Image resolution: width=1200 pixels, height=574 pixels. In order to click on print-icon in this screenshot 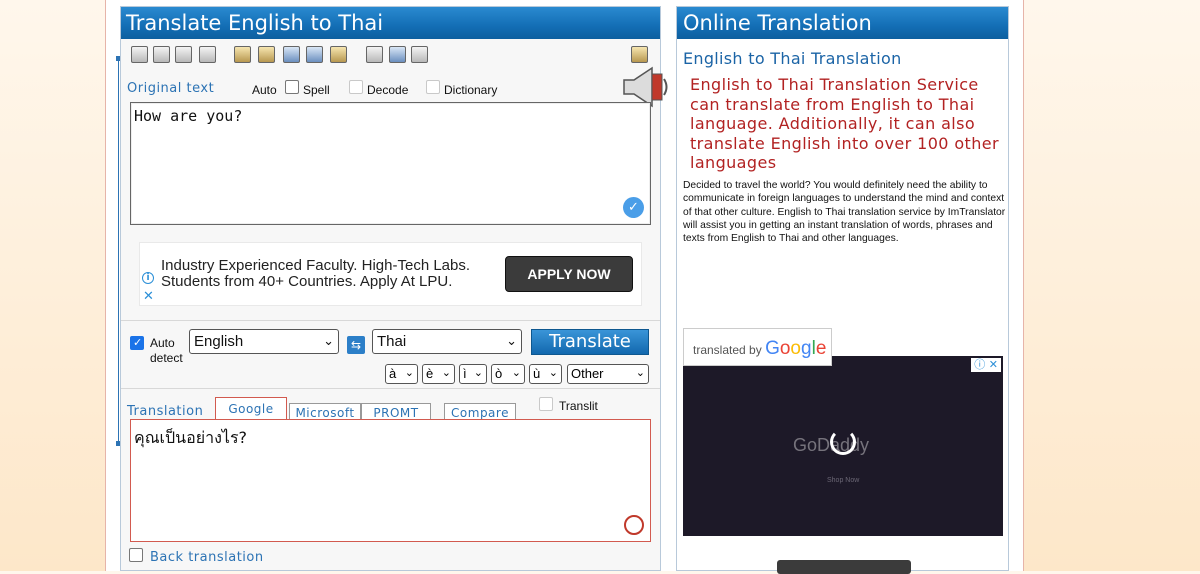, I will do `click(374, 54)`.